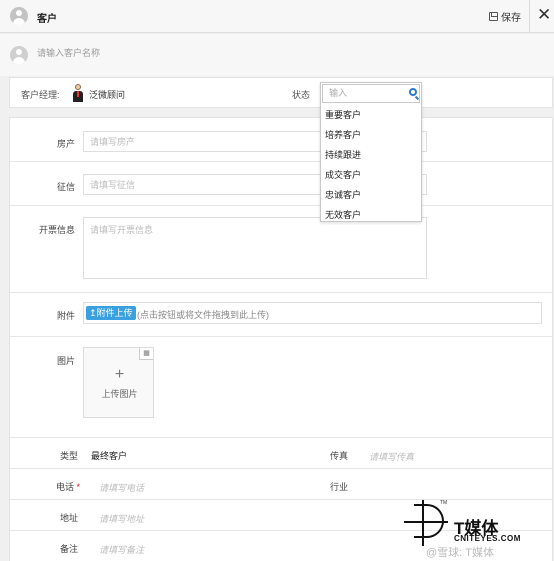 The height and width of the screenshot is (561, 554). What do you see at coordinates (343, 154) in the screenshot?
I see `status-option: 持续跟进` at bounding box center [343, 154].